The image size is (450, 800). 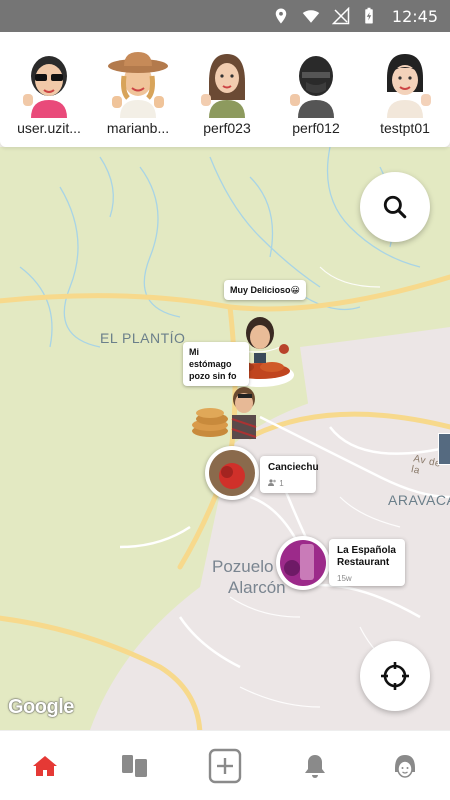 I want to click on bottom-nav, so click(x=225, y=765).